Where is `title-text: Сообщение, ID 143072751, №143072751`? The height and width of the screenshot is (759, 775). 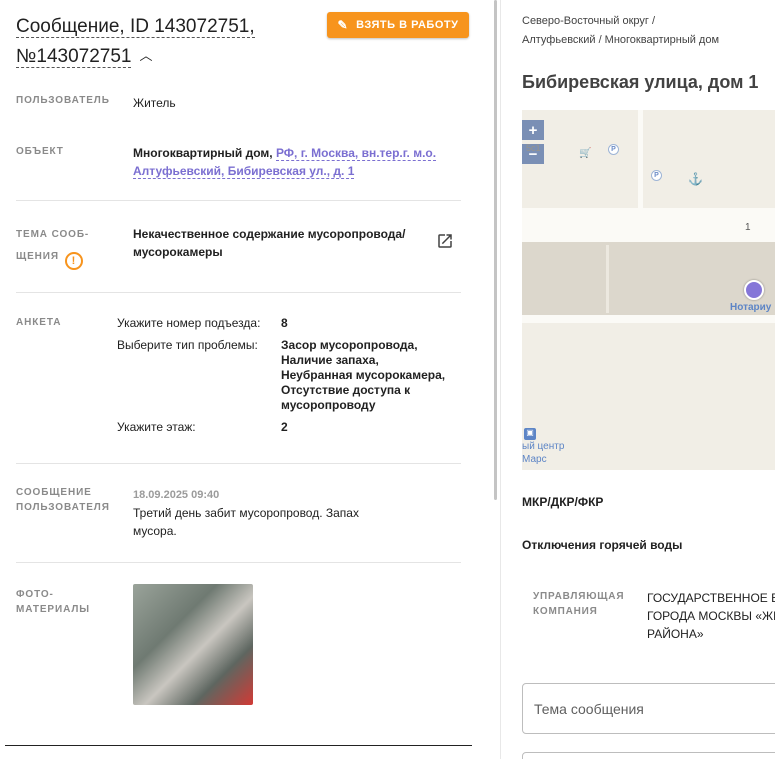 title-text: Сообщение, ID 143072751, №143072751 is located at coordinates (135, 42).